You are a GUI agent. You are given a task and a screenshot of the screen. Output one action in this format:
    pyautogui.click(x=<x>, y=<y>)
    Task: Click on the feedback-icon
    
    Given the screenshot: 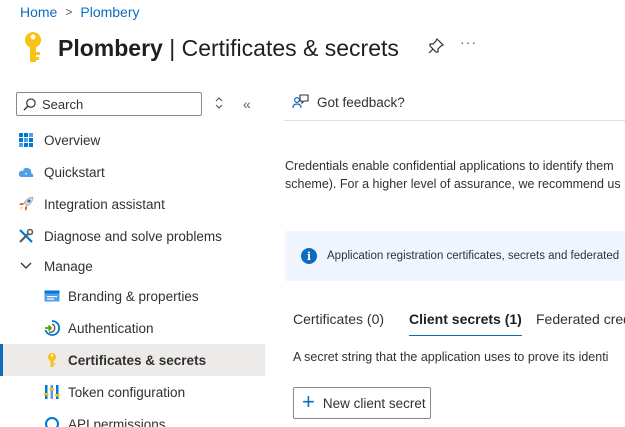 What is the action you would take?
    pyautogui.click(x=300, y=101)
    